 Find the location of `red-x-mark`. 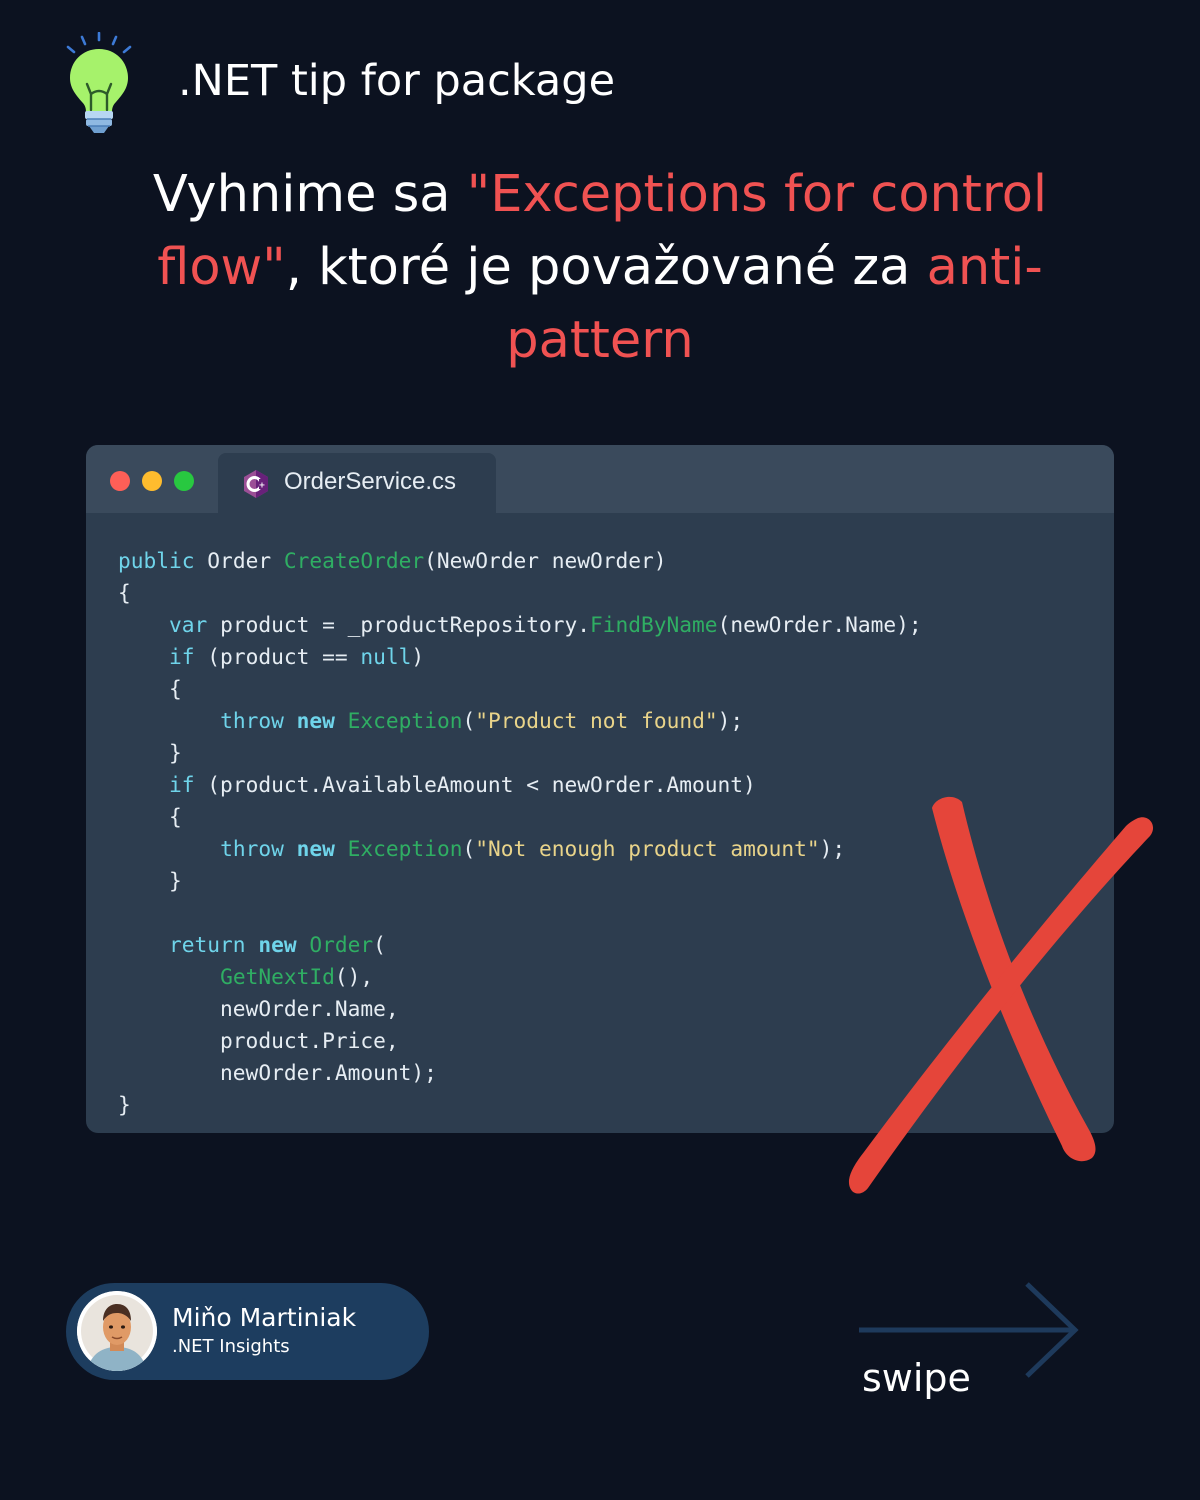

red-x-mark is located at coordinates (1001, 995).